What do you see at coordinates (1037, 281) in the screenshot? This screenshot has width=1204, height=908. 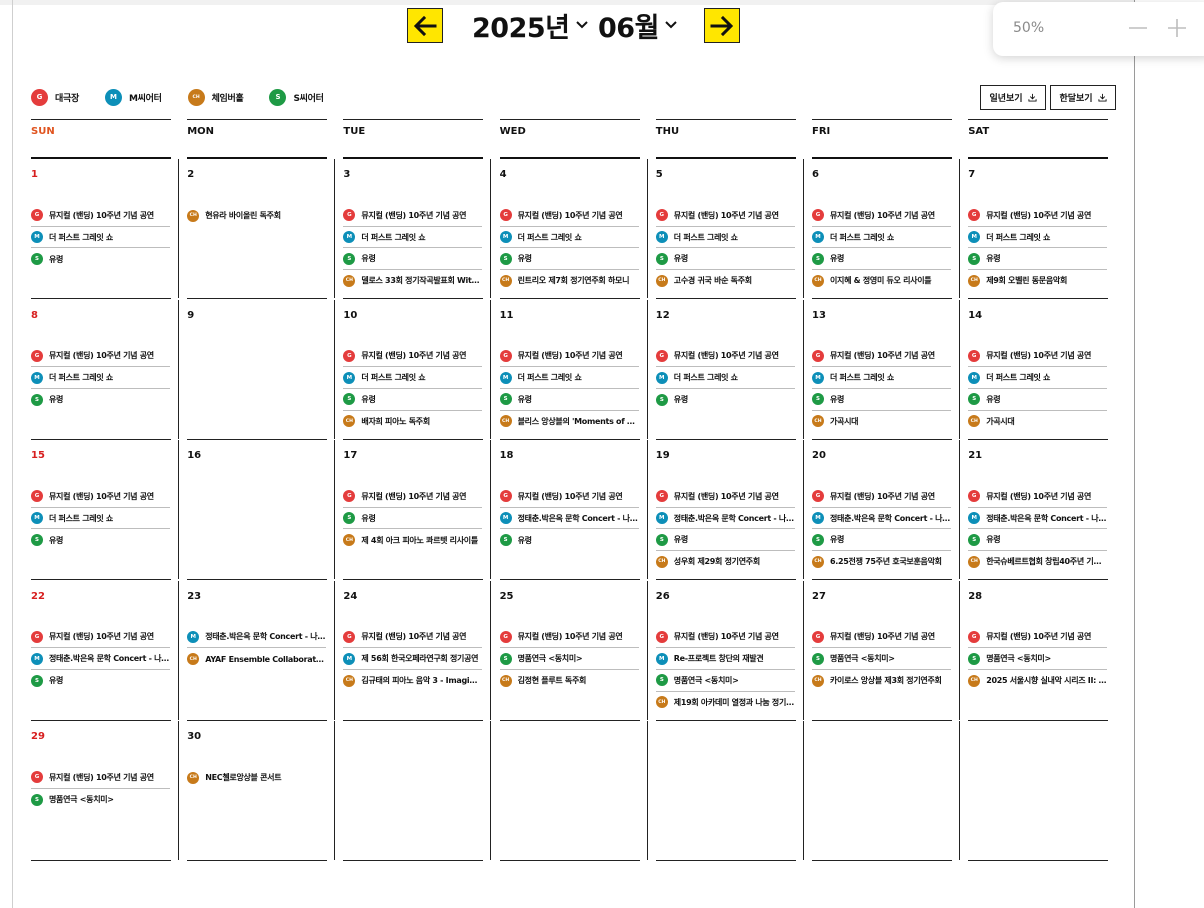 I see `event-item: CH 제9회 오벨린 동문음악회` at bounding box center [1037, 281].